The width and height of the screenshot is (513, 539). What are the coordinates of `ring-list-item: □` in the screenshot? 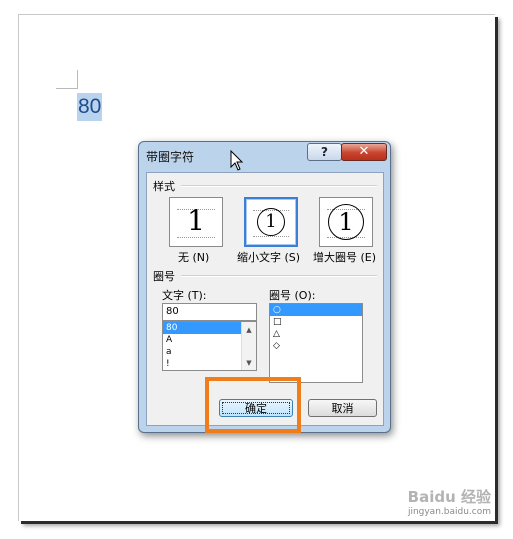 It's located at (316, 322).